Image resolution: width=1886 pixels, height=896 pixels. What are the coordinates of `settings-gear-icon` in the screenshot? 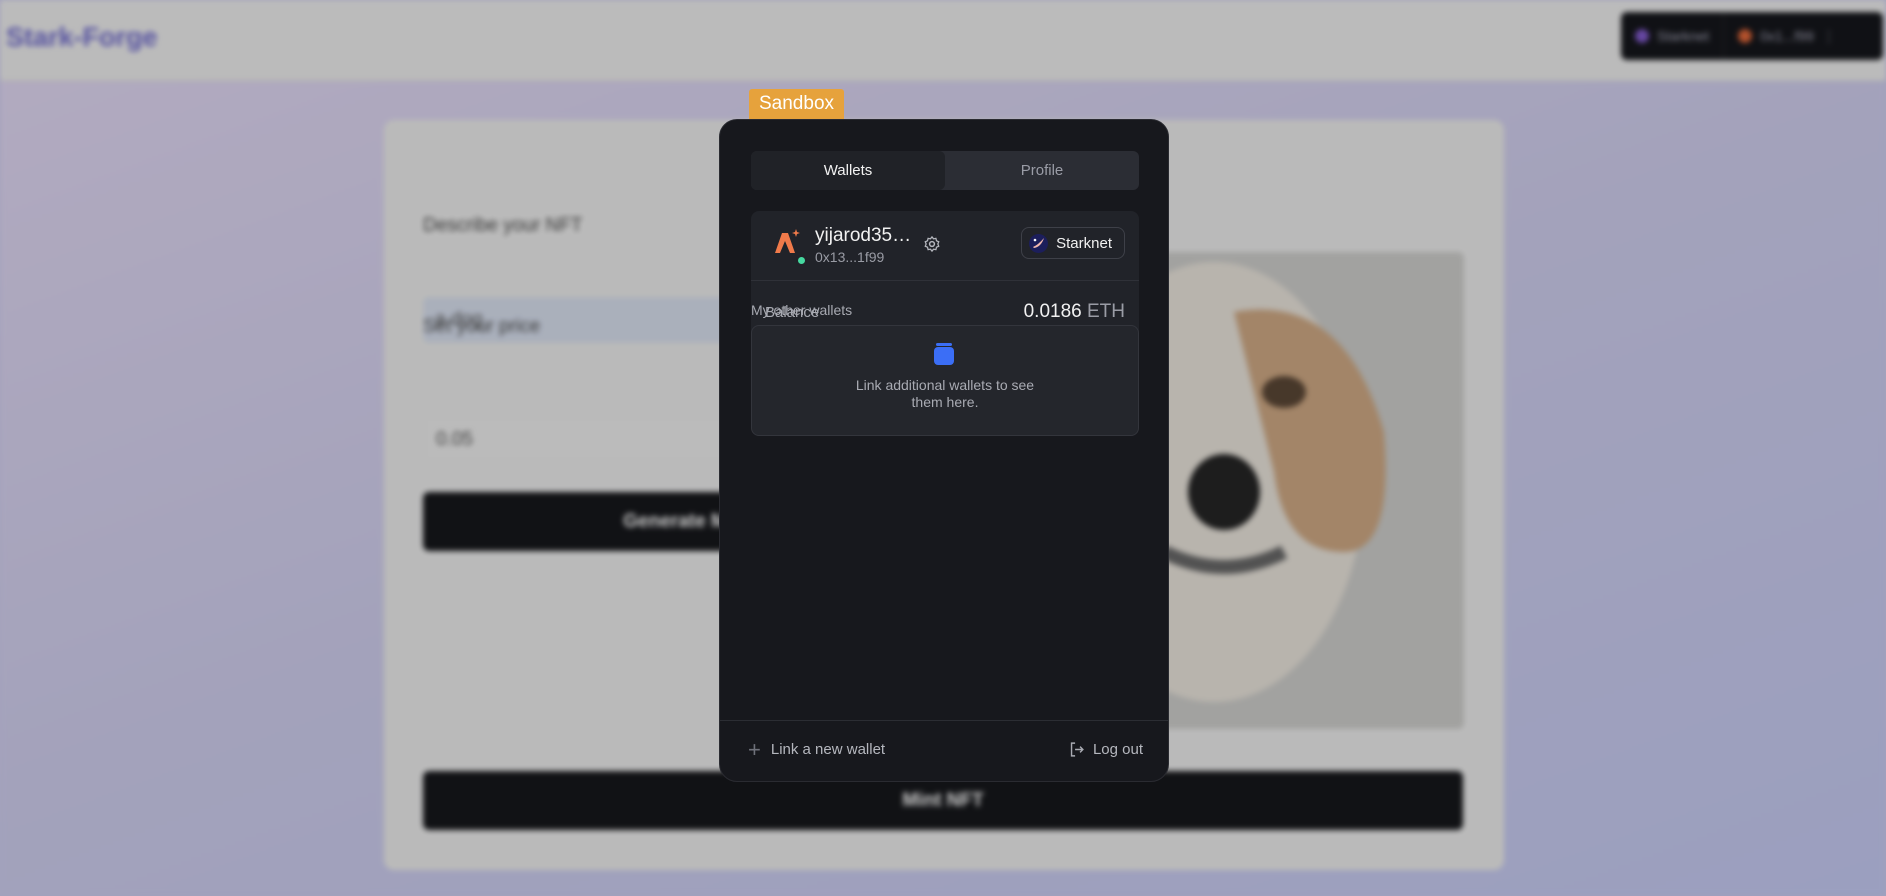 It's located at (932, 244).